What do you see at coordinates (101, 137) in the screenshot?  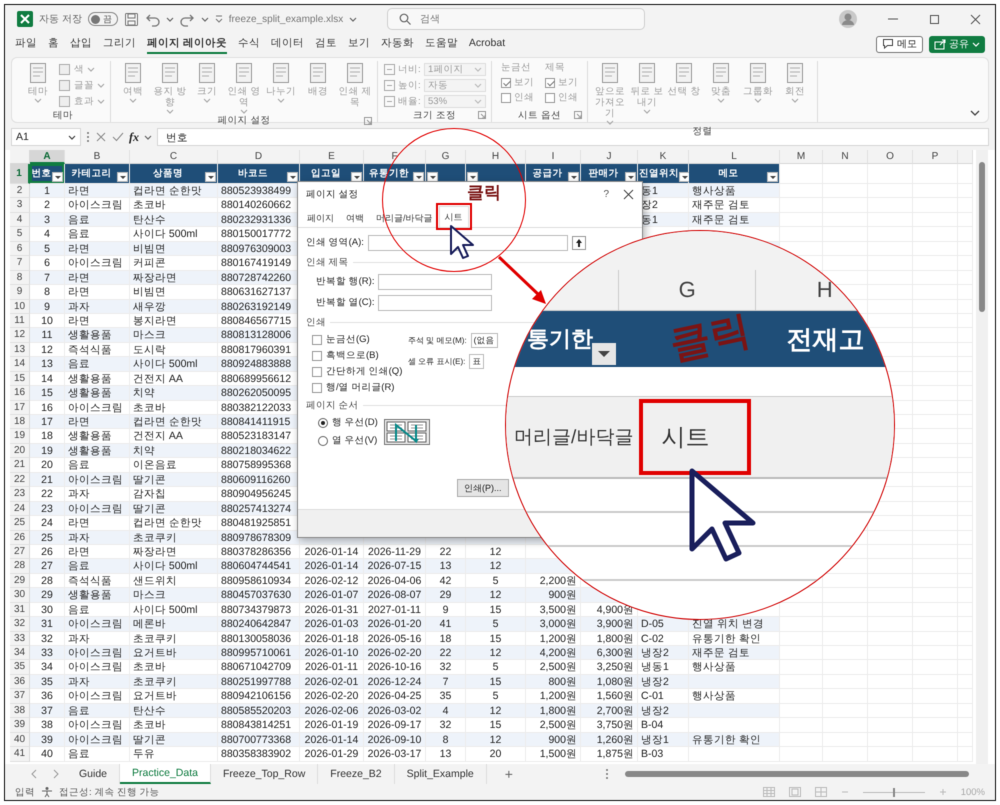 I see `cancel-icon` at bounding box center [101, 137].